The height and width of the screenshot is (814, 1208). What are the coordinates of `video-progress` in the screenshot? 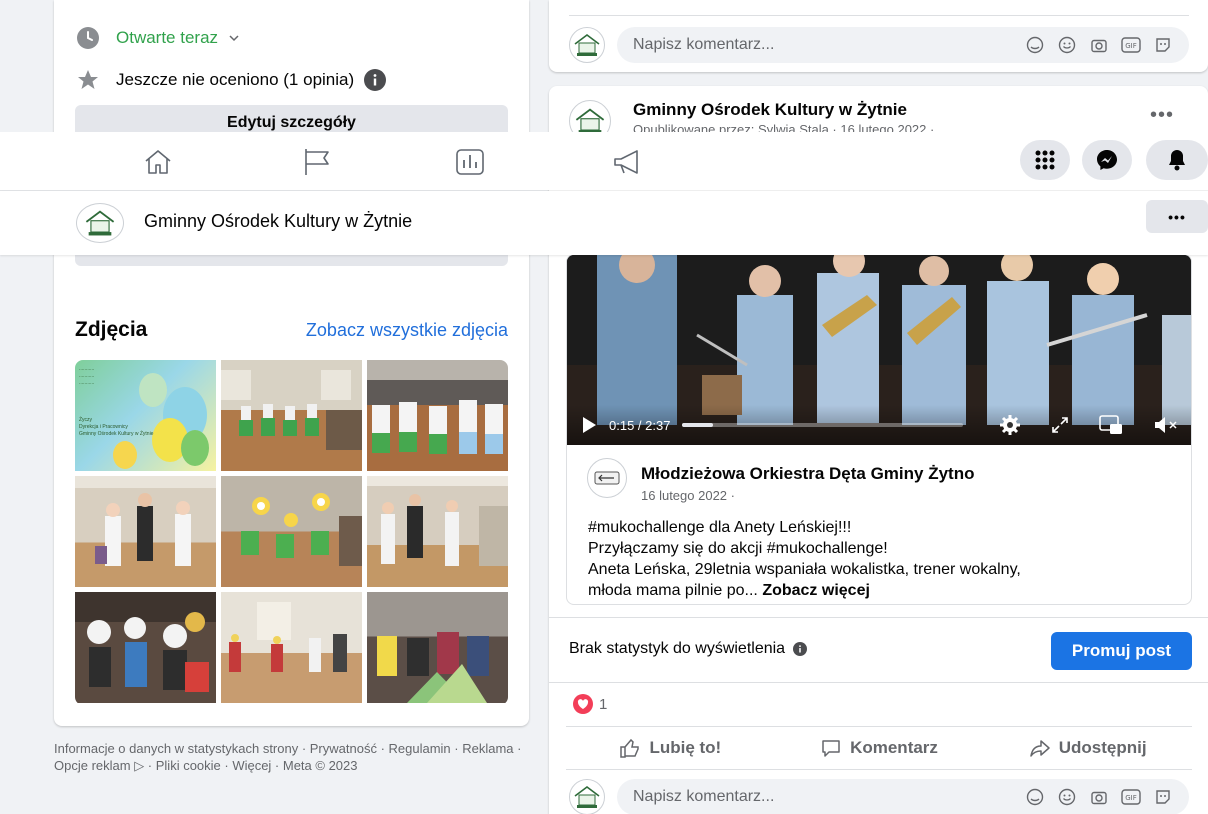 It's located at (822, 425).